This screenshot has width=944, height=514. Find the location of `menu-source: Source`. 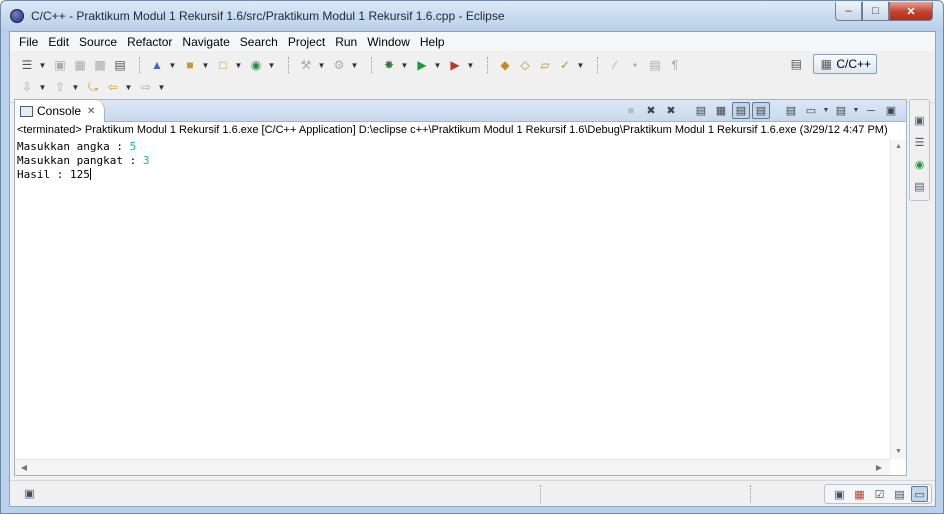

menu-source: Source is located at coordinates (98, 42).